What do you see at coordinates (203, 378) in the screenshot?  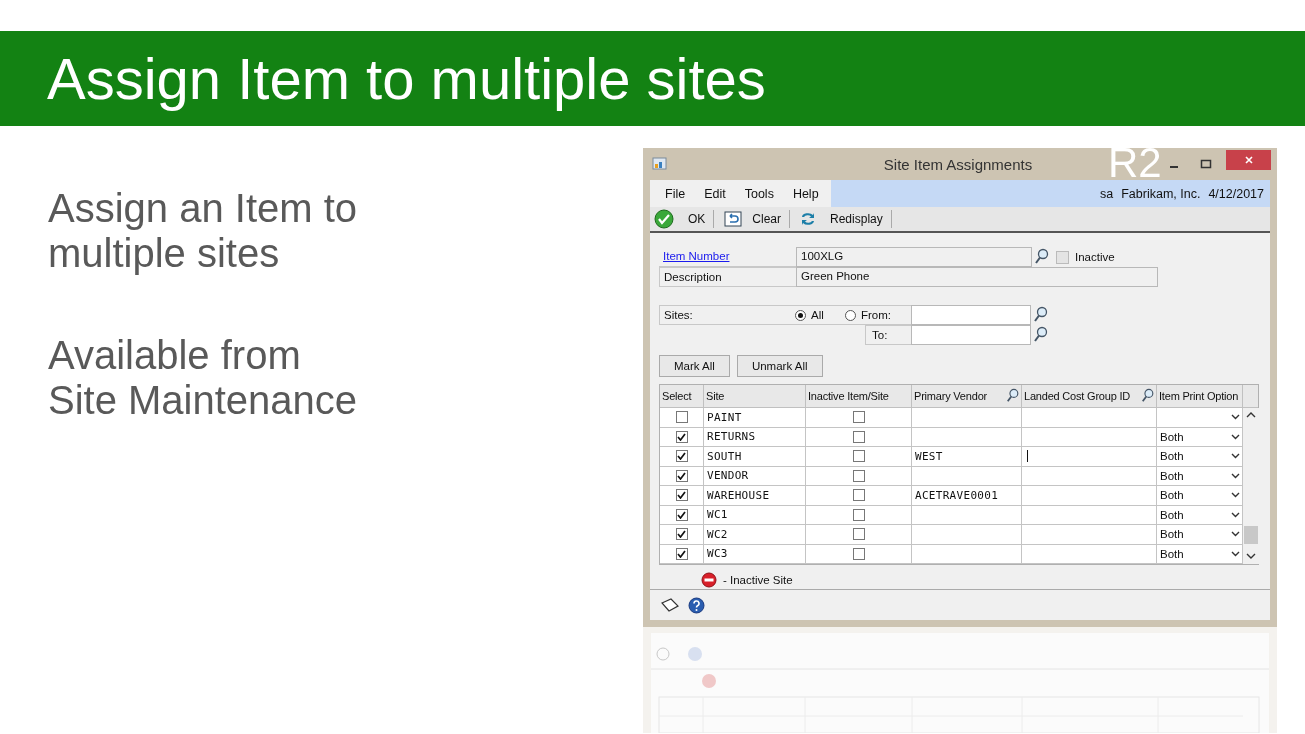 I see `slide-text: Available from Site Maintenance` at bounding box center [203, 378].